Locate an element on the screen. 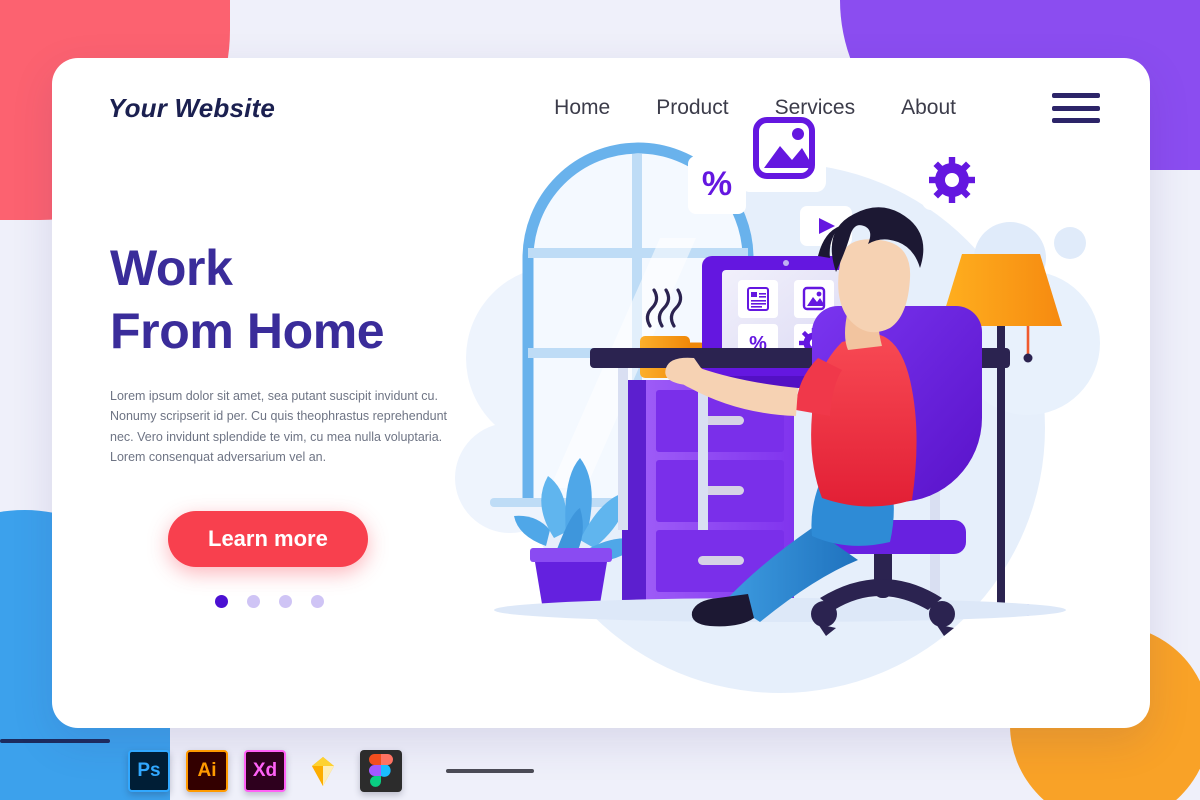  site-logo: Your Website is located at coordinates (191, 108).